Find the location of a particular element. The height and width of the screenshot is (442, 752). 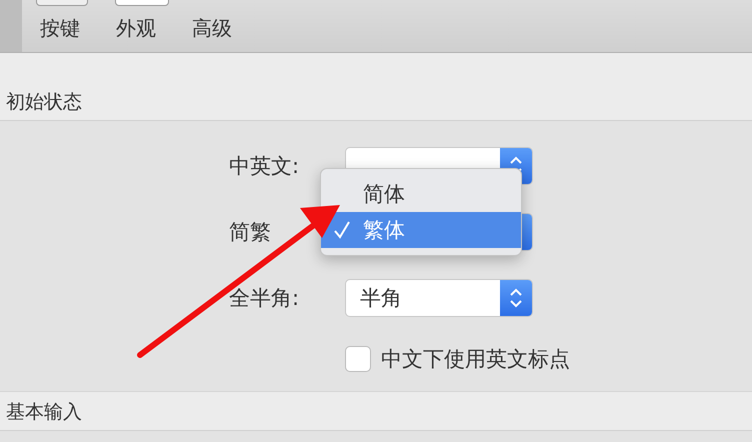

check-icon is located at coordinates (342, 230).